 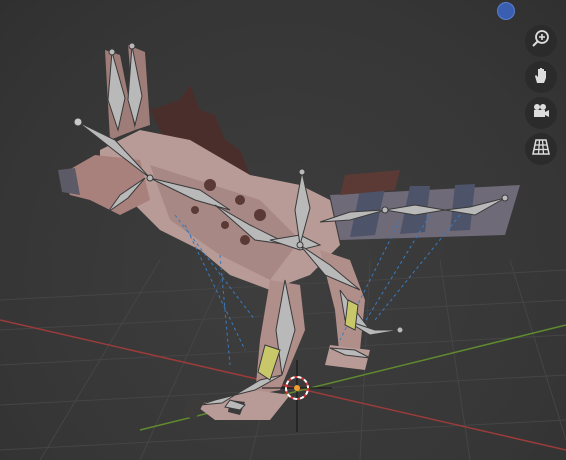 I want to click on axis-gizmo-icon, so click(x=506, y=11).